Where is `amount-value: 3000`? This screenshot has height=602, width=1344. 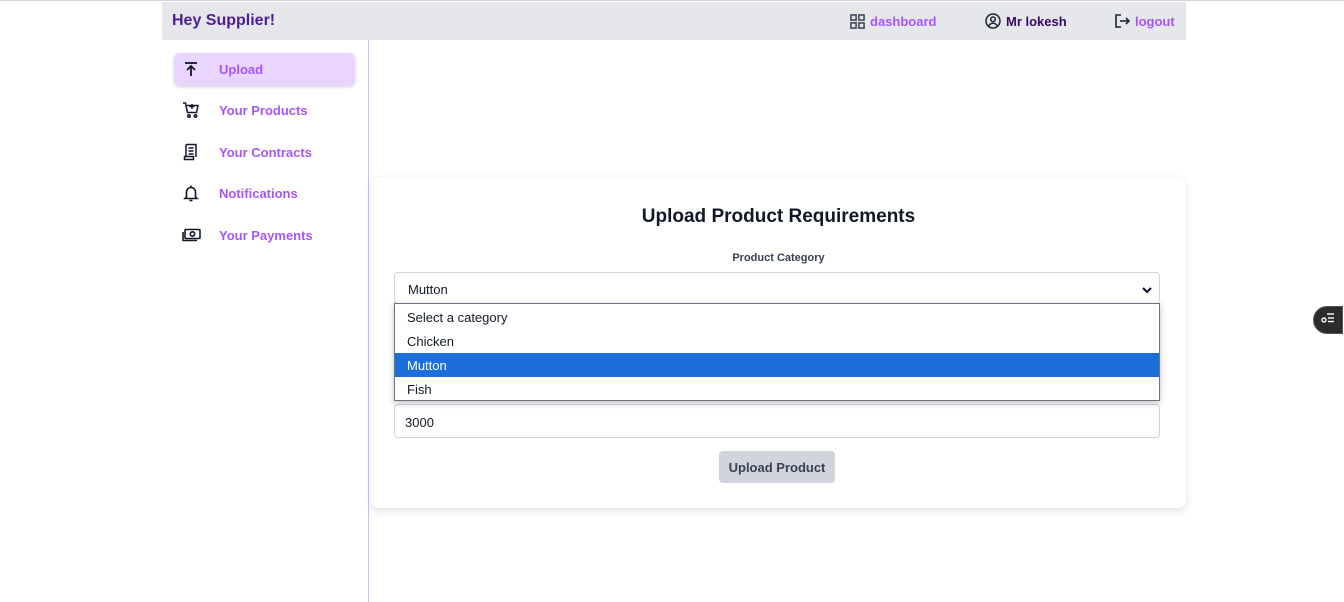 amount-value: 3000 is located at coordinates (419, 422).